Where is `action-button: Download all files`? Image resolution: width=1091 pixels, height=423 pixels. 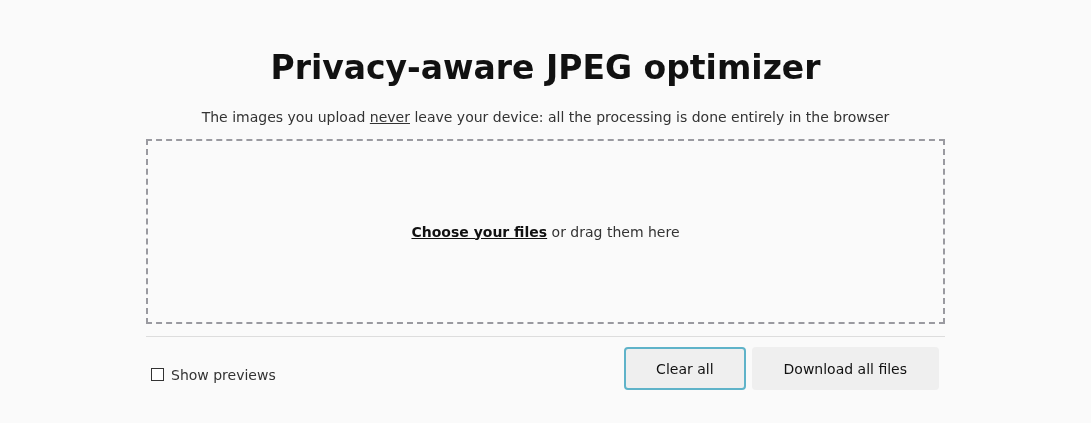 action-button: Download all files is located at coordinates (845, 368).